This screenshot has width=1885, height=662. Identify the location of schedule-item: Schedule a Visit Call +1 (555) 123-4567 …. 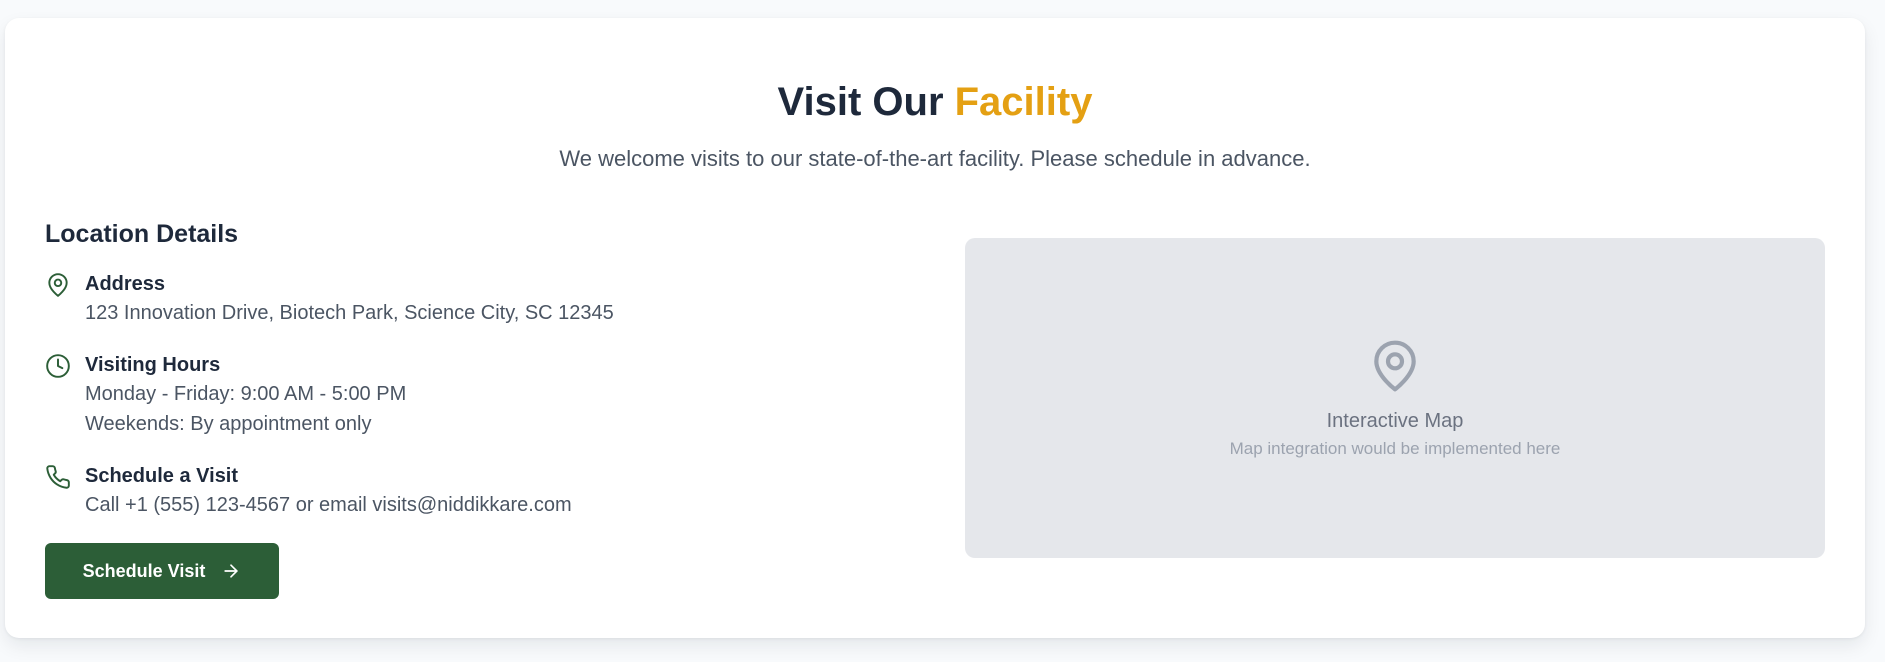
(485, 491).